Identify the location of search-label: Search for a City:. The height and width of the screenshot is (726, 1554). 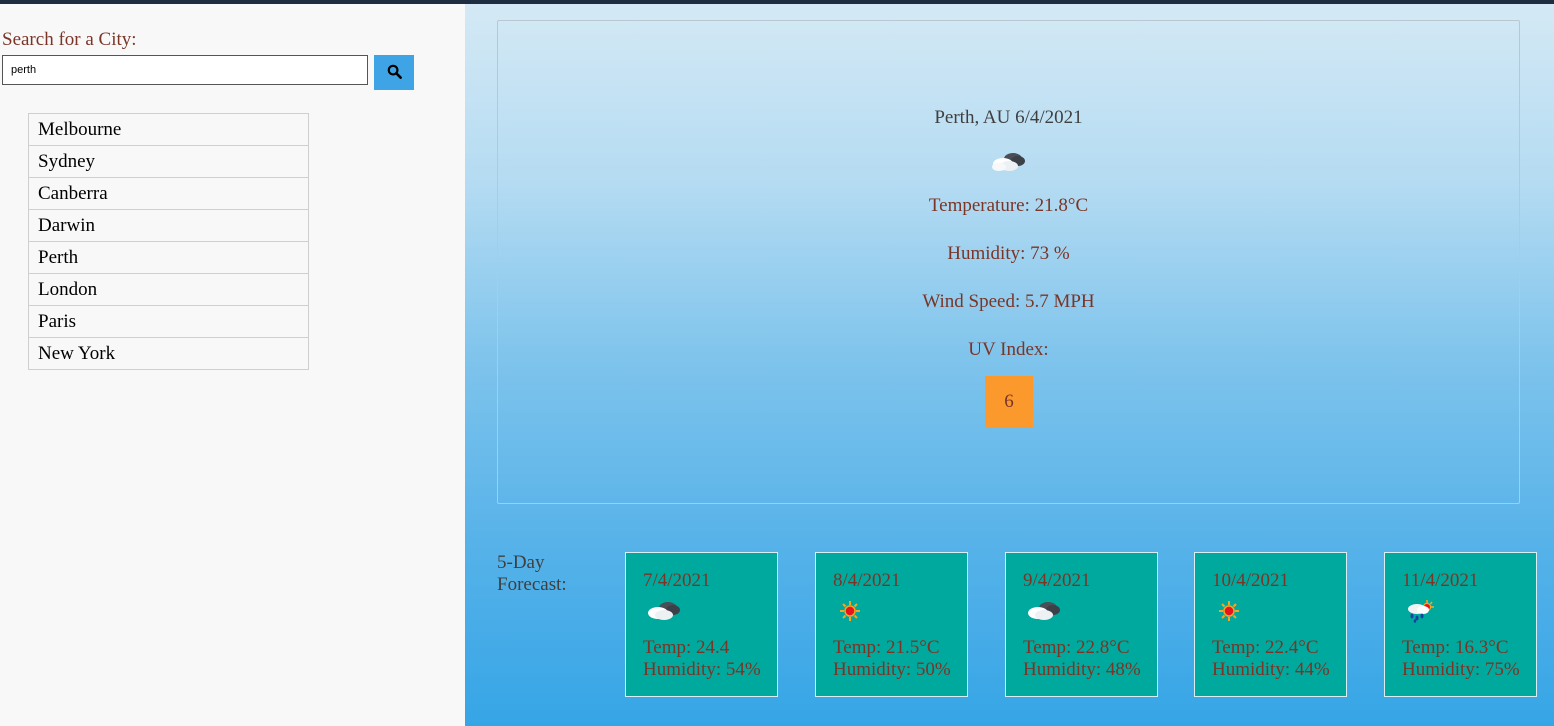
(69, 39).